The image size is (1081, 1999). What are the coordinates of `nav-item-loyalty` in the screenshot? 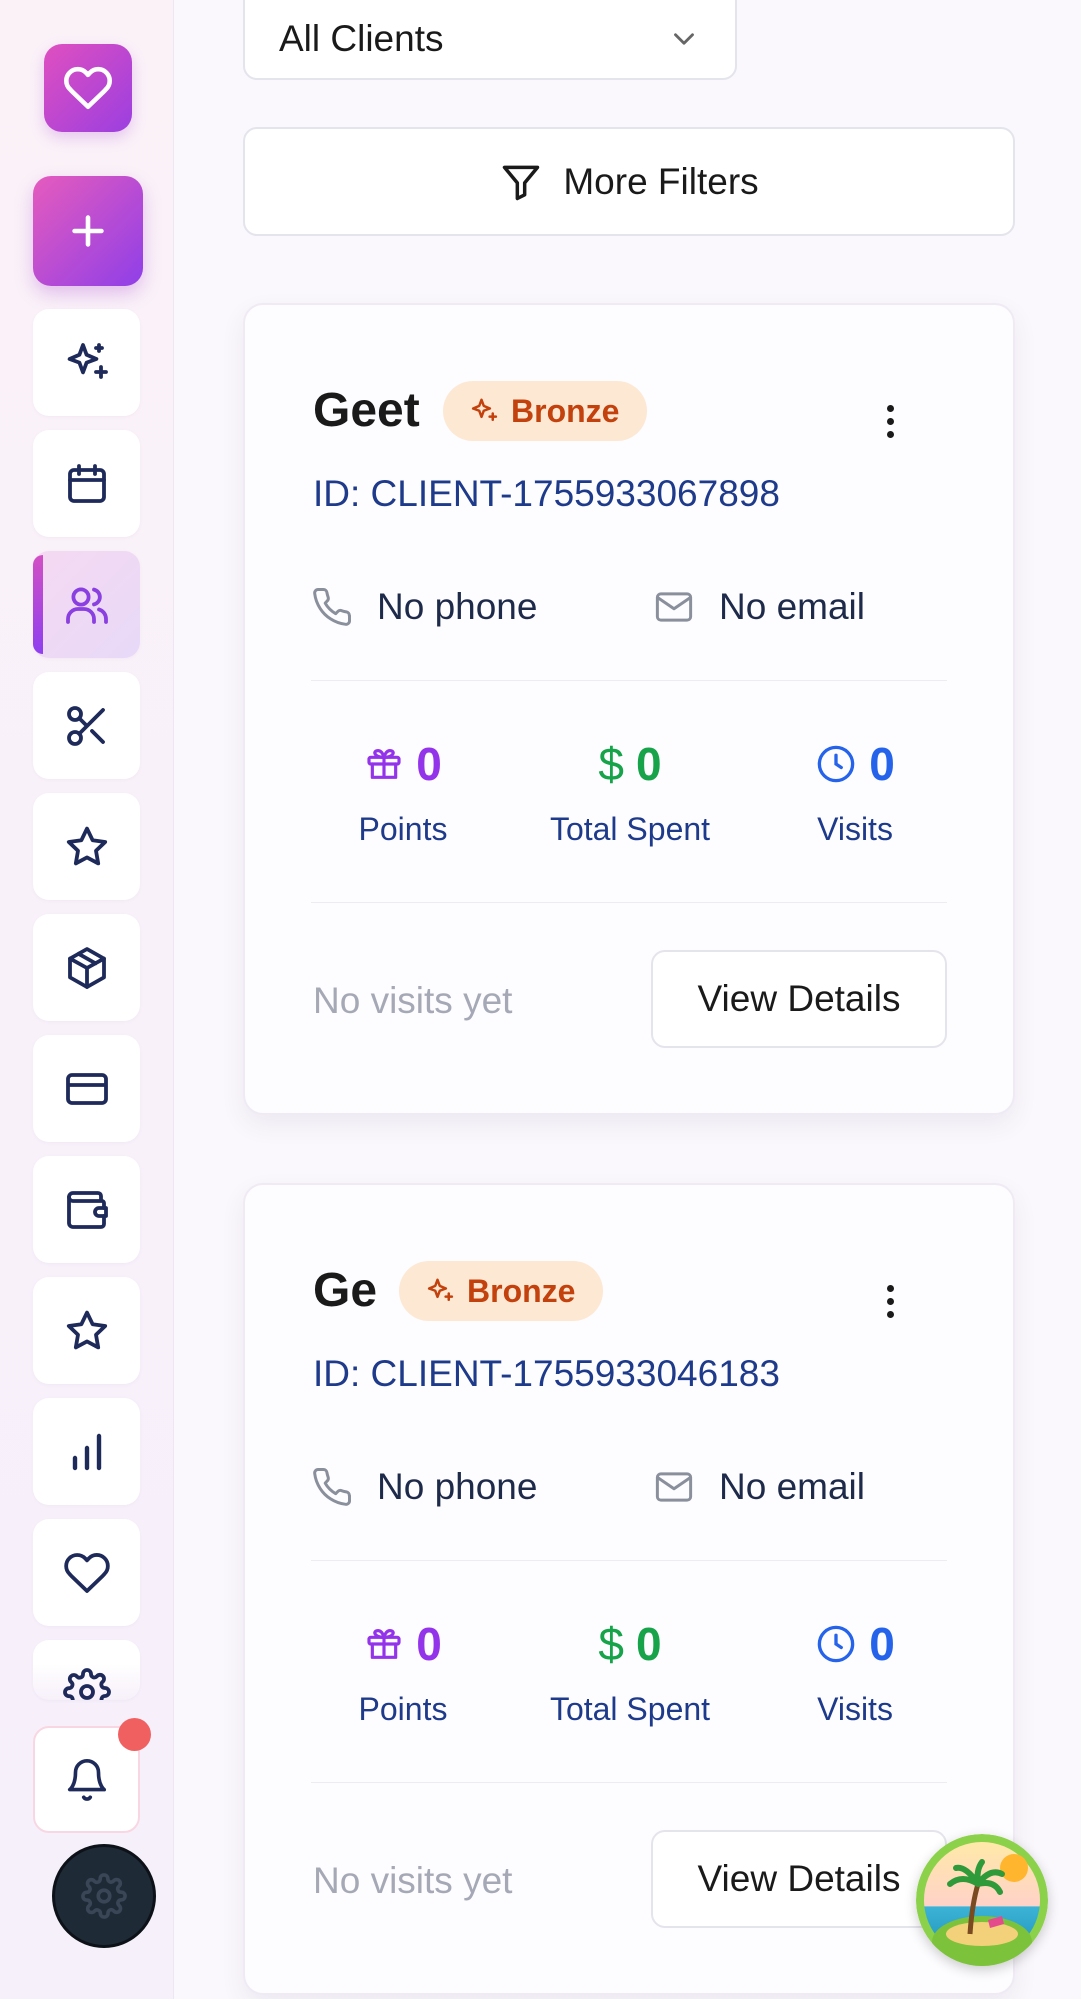 It's located at (86, 1330).